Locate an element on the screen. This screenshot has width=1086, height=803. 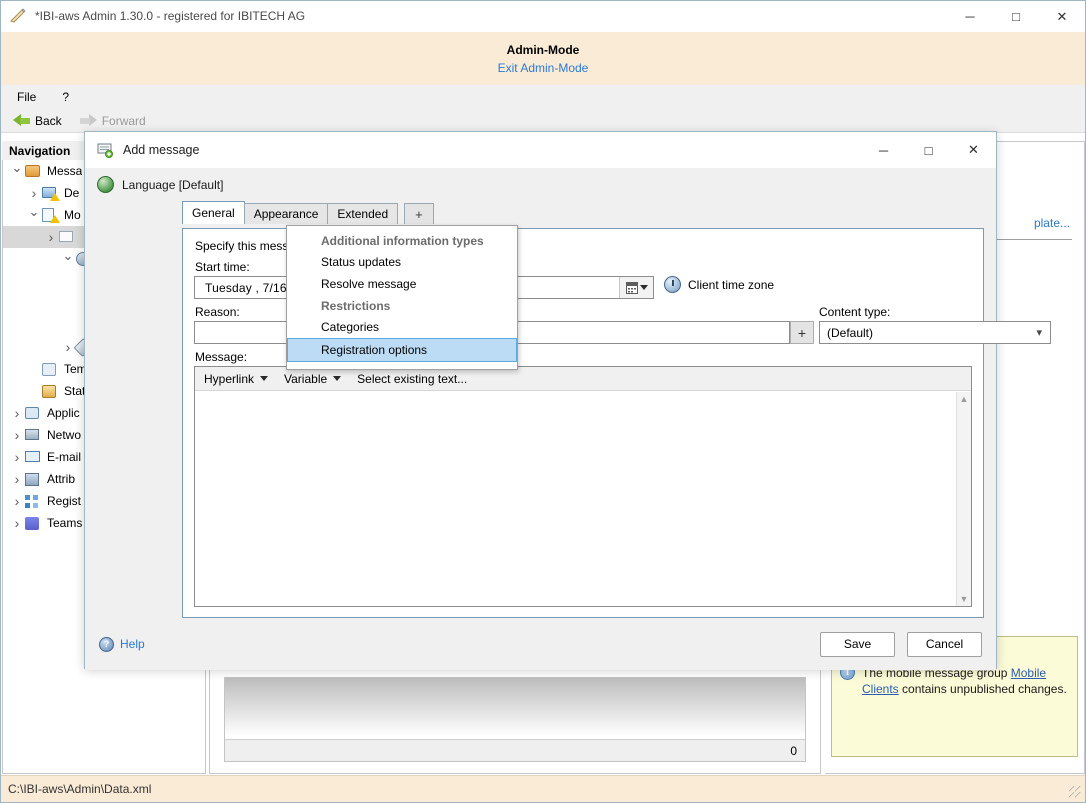
language-label: Language [Default] is located at coordinates (173, 184).